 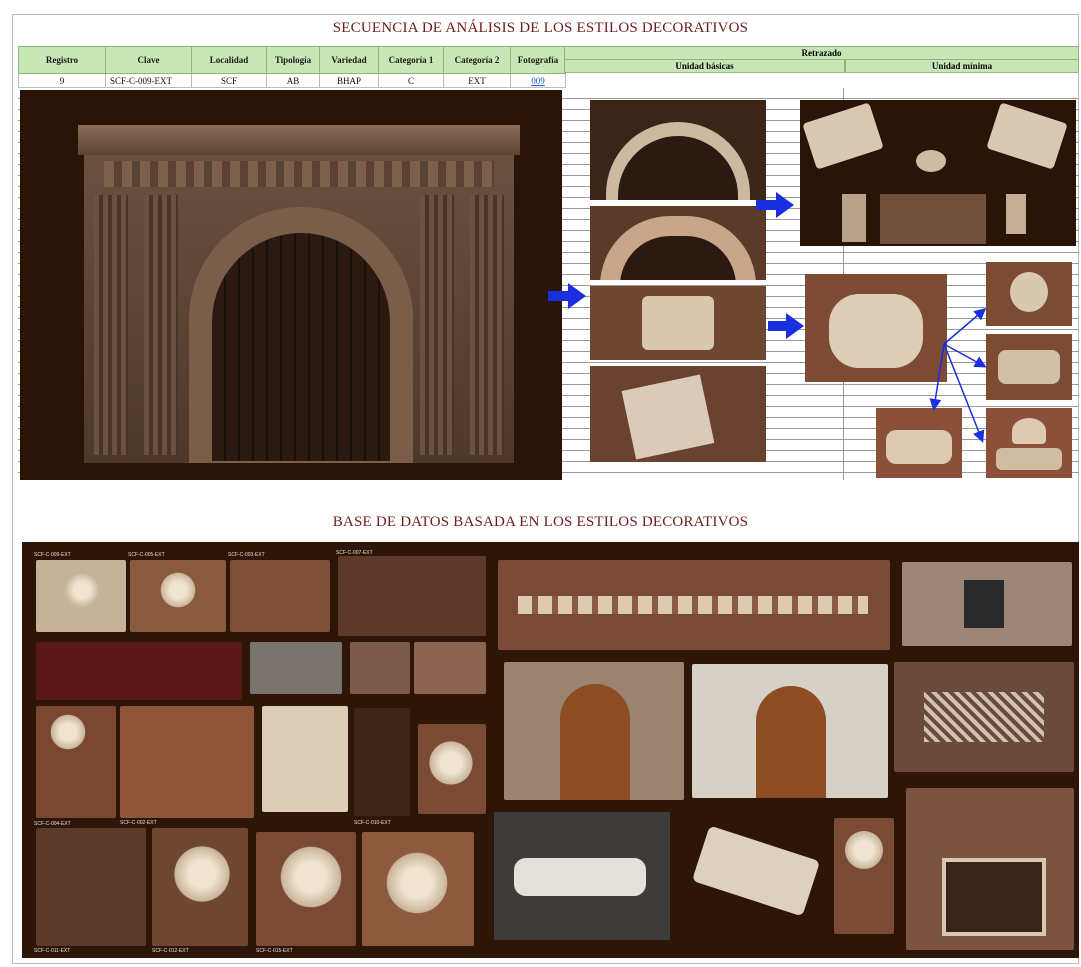 What do you see at coordinates (138, 823) in the screenshot?
I see `tile-caption: SCF-C-002-EXT` at bounding box center [138, 823].